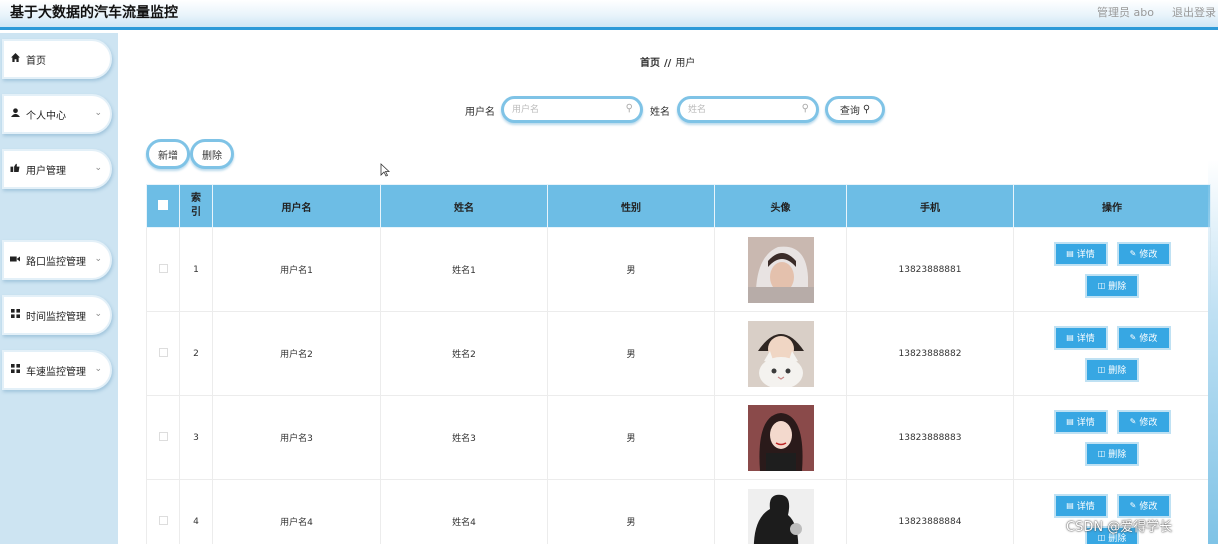 Image resolution: width=1218 pixels, height=544 pixels. Describe the element at coordinates (735, 109) in the screenshot. I see `name-search-input` at that location.